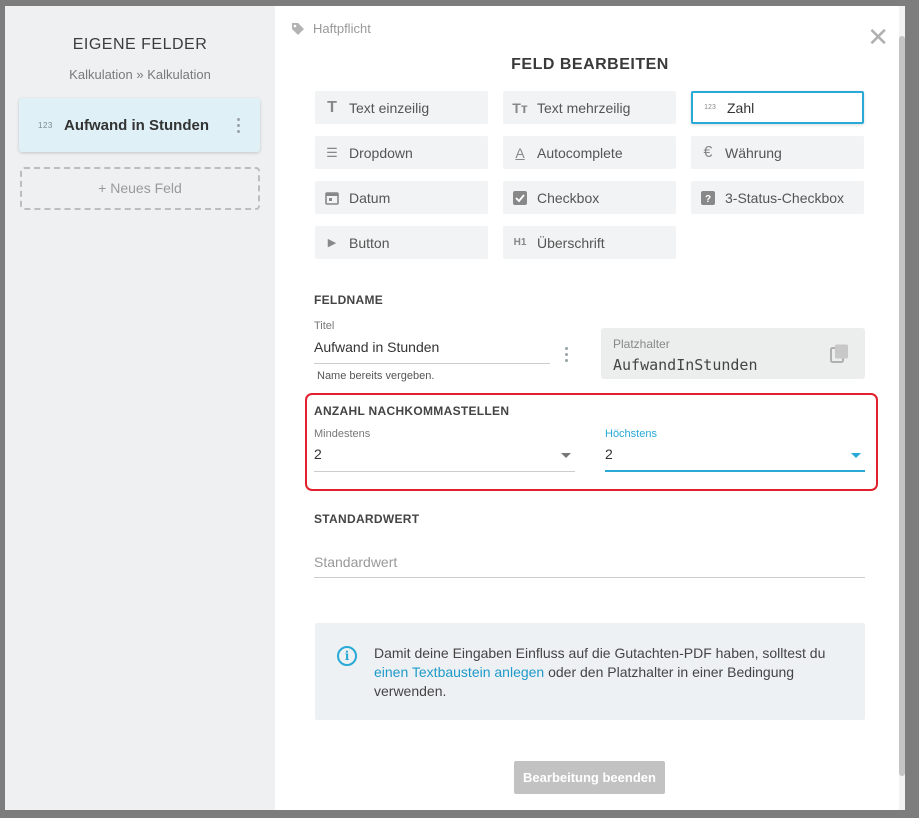 The height and width of the screenshot is (818, 919). I want to click on type-label: Checkbox, so click(568, 197).